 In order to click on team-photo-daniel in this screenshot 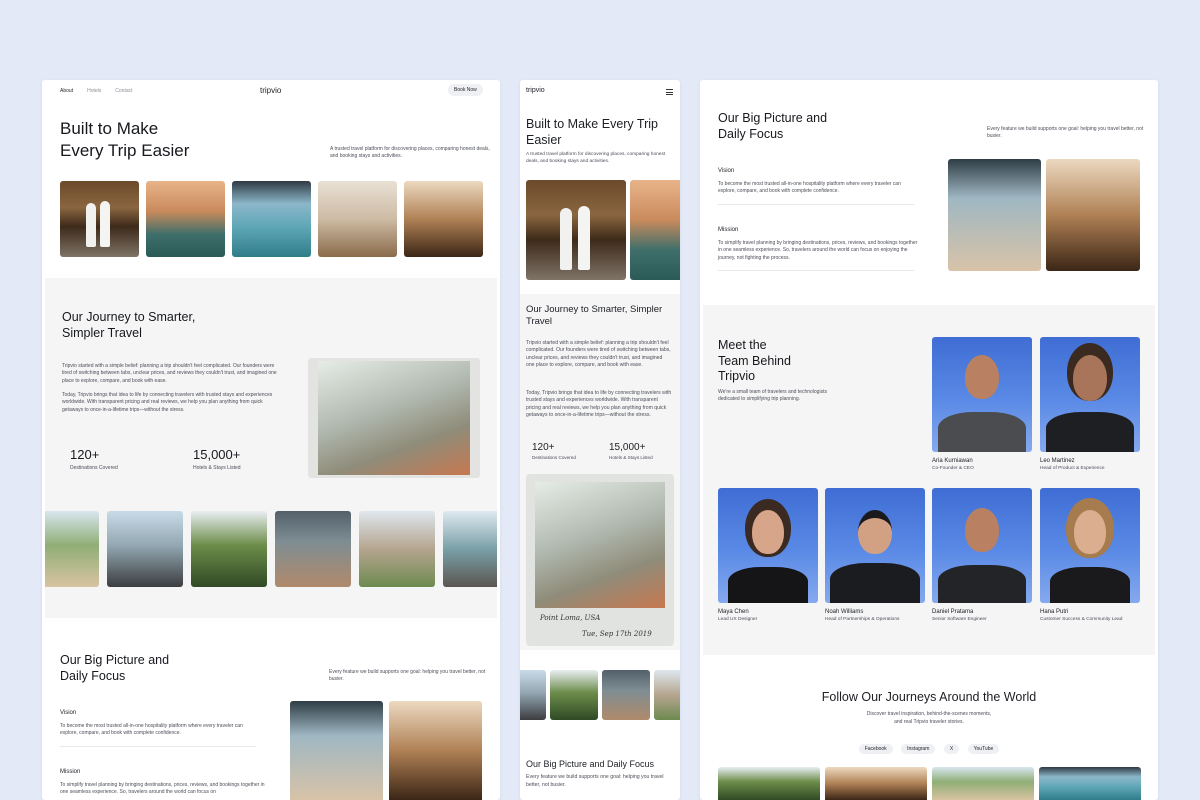, I will do `click(982, 545)`.